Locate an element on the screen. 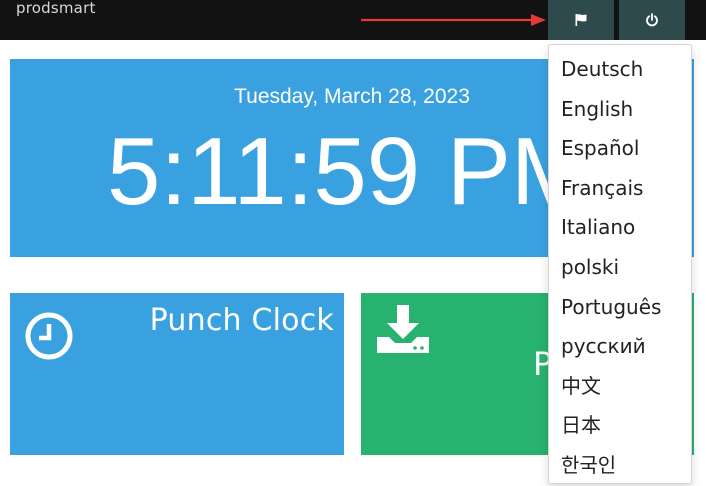 The height and width of the screenshot is (486, 706). annotation-arrow is located at coordinates (453, 20).